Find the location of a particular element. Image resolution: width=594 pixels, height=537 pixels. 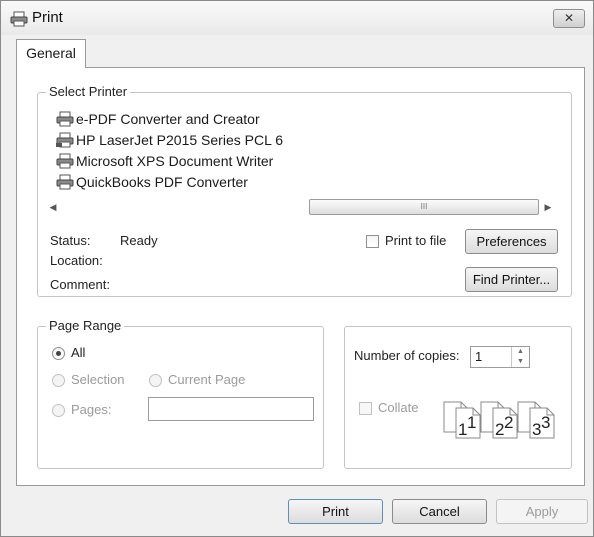

current-page-label: Current Page is located at coordinates (207, 379).